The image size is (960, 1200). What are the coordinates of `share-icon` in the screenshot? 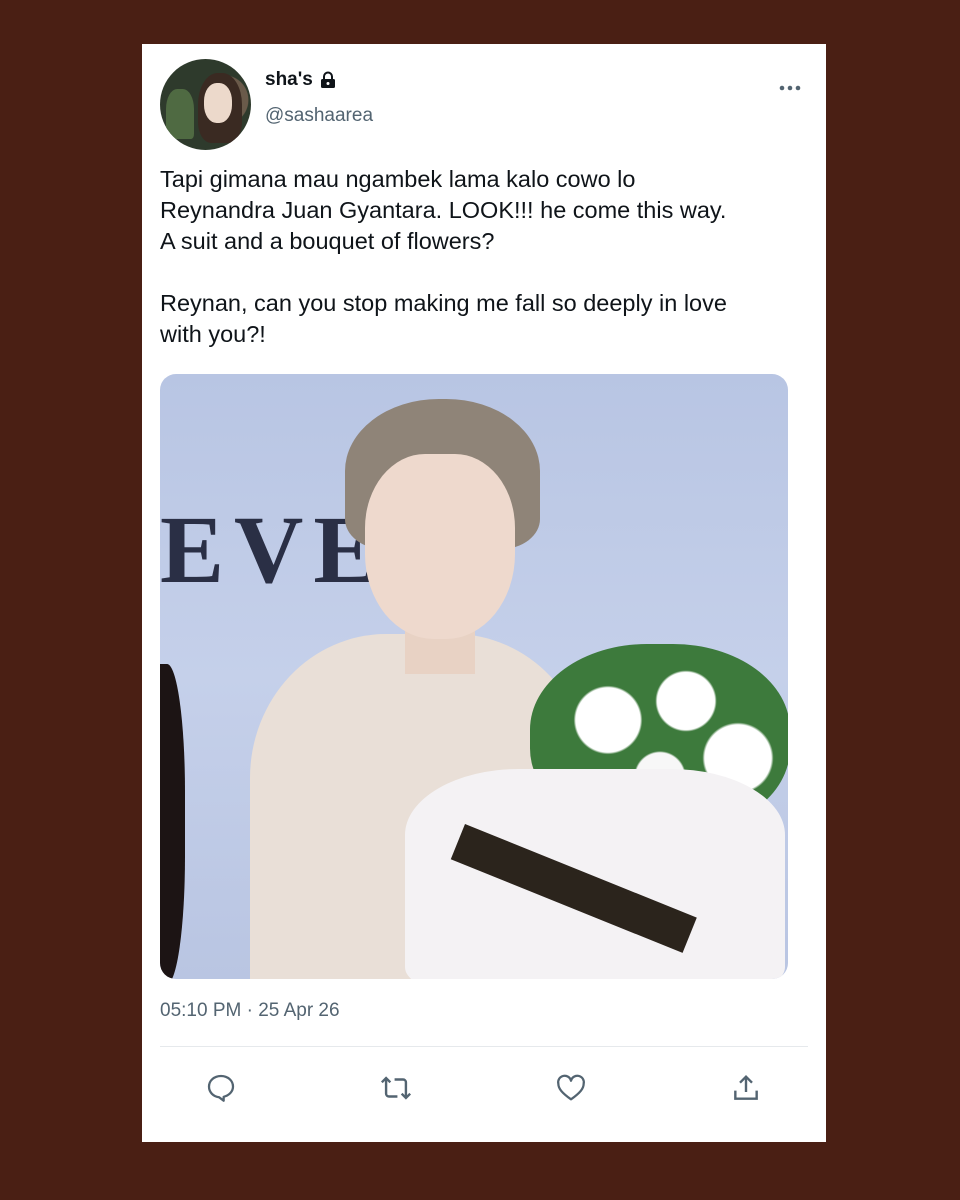 It's located at (746, 1088).